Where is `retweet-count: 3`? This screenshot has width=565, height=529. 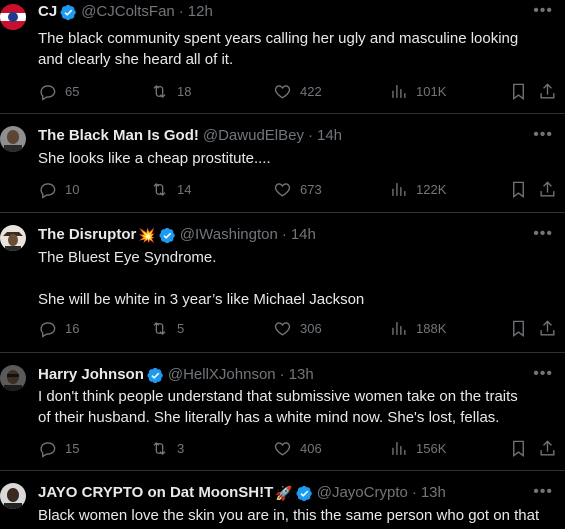 retweet-count: 3 is located at coordinates (181, 448).